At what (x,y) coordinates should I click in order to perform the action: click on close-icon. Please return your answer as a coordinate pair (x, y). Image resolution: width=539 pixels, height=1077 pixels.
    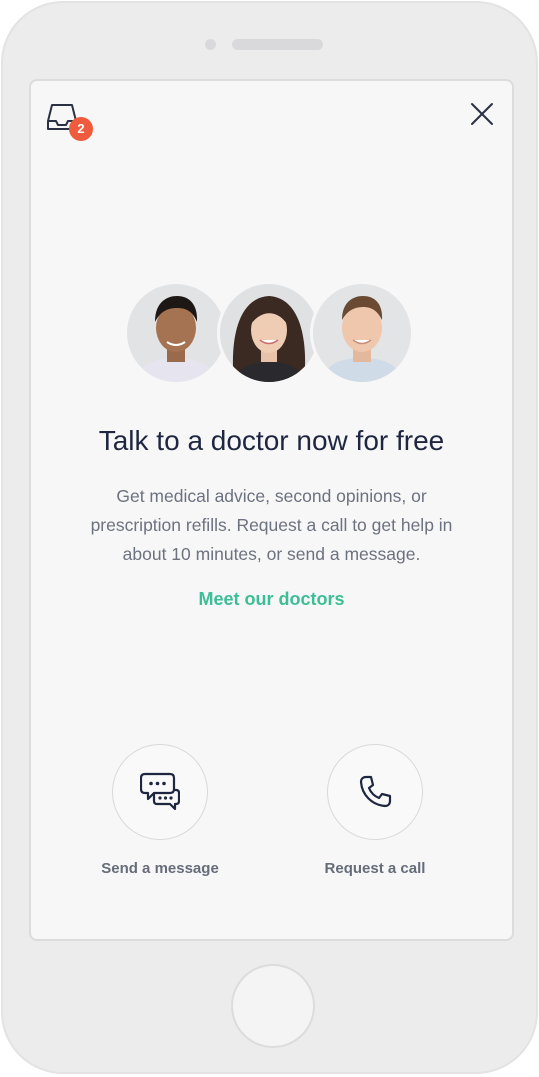
    Looking at the image, I should click on (482, 114).